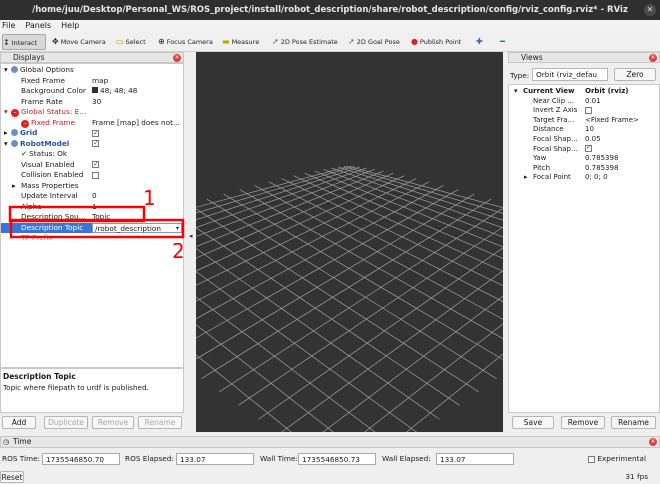 This screenshot has height=484, width=660. What do you see at coordinates (570, 74) in the screenshot?
I see `view-type-select: Orbit (rviz_defau` at bounding box center [570, 74].